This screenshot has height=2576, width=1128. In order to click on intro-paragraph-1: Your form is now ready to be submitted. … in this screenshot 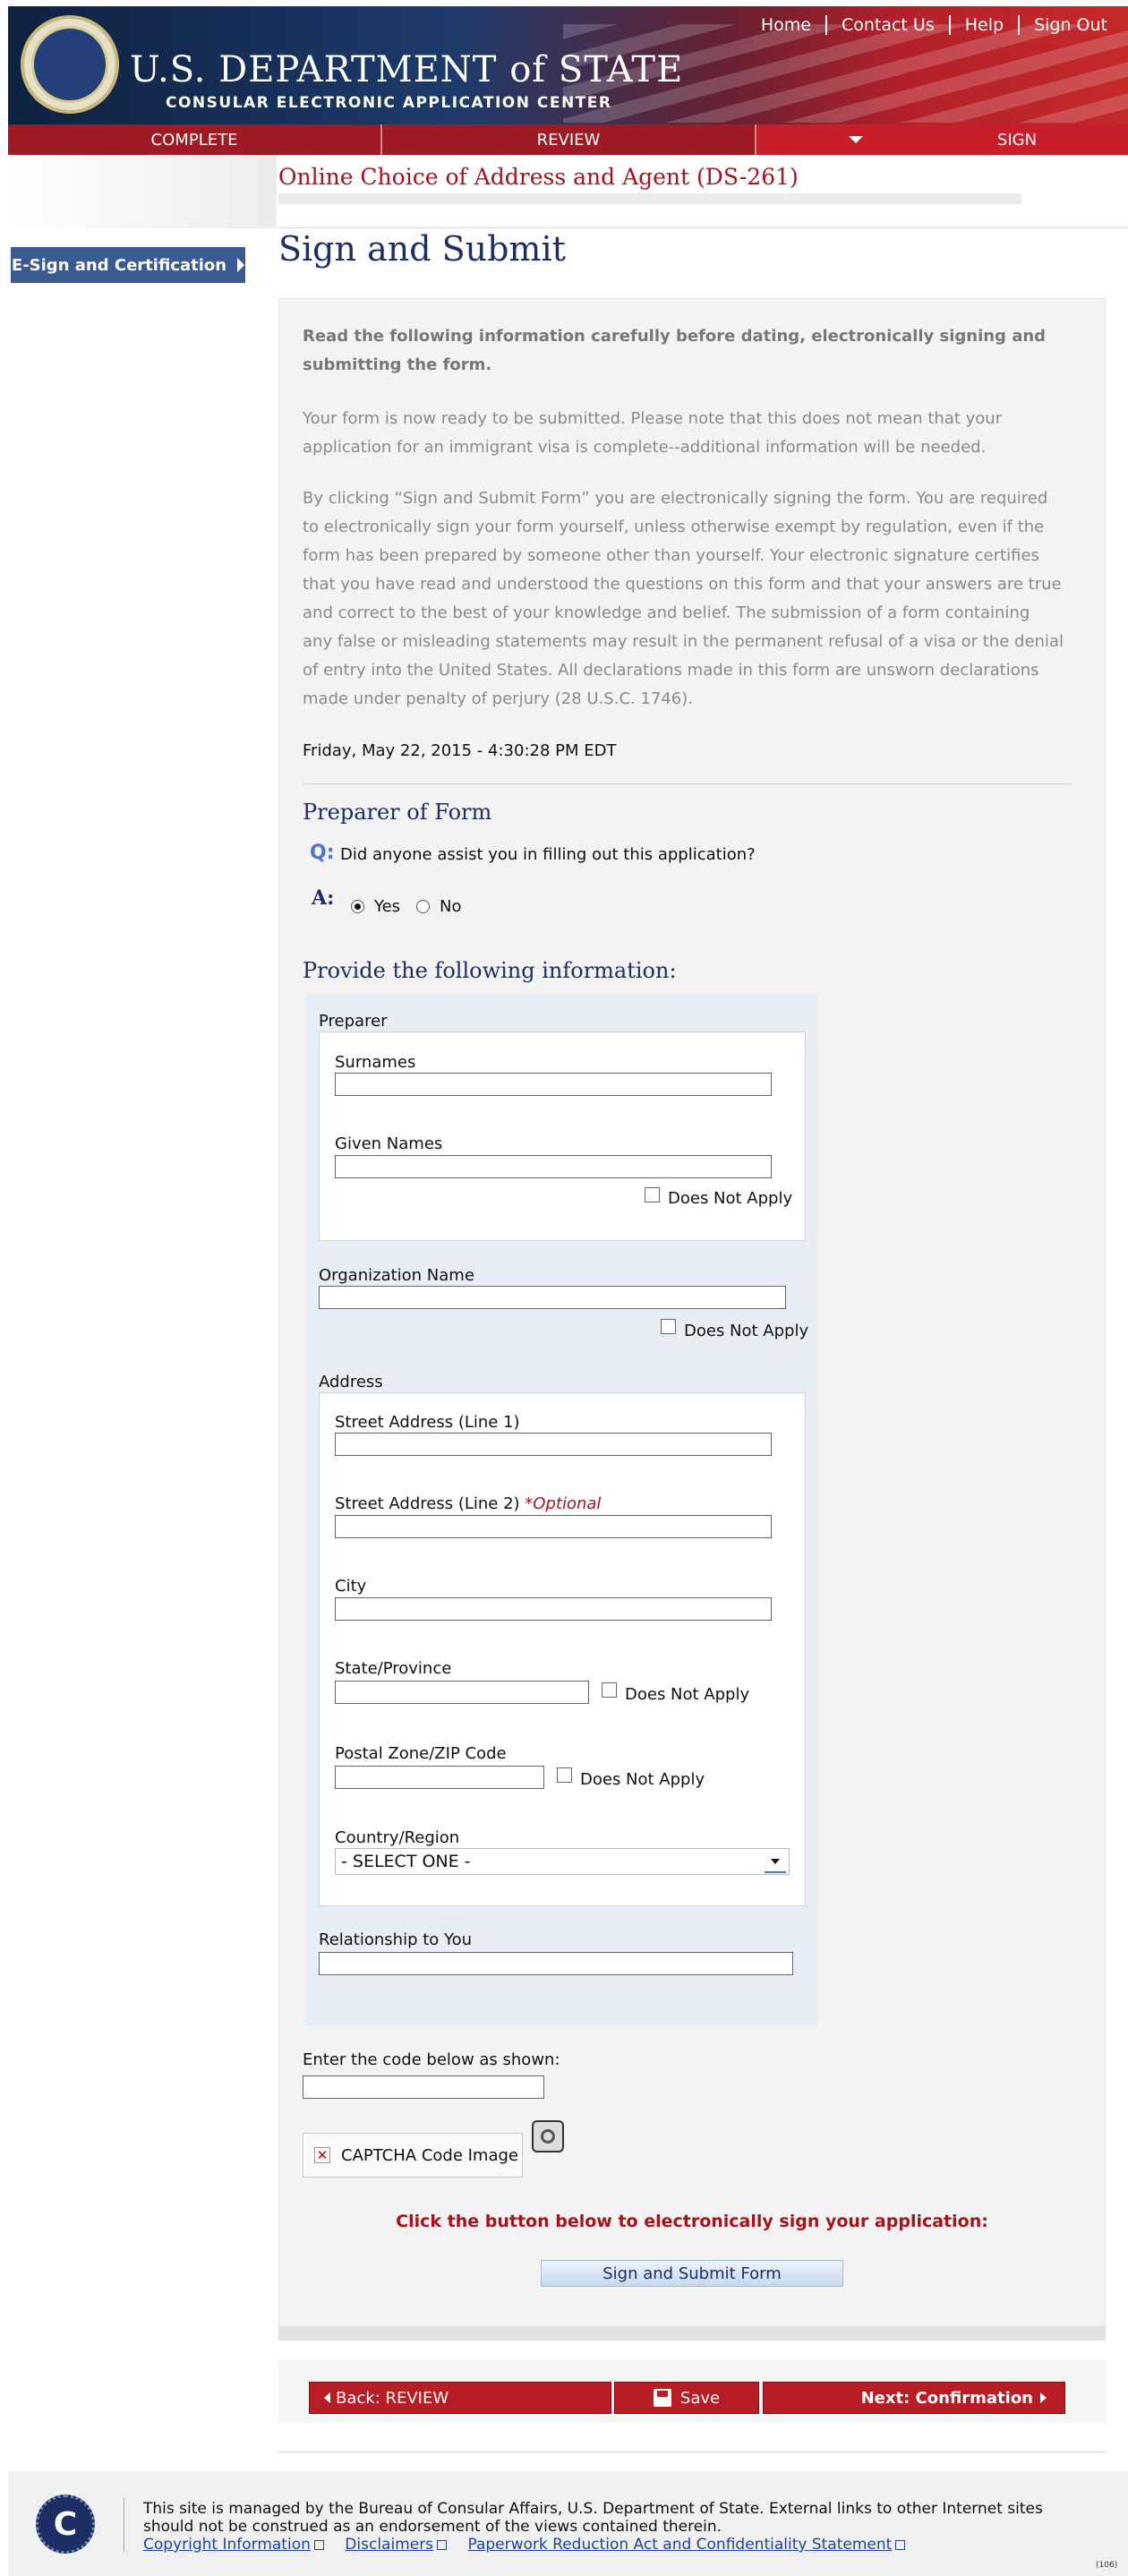, I will do `click(653, 433)`.